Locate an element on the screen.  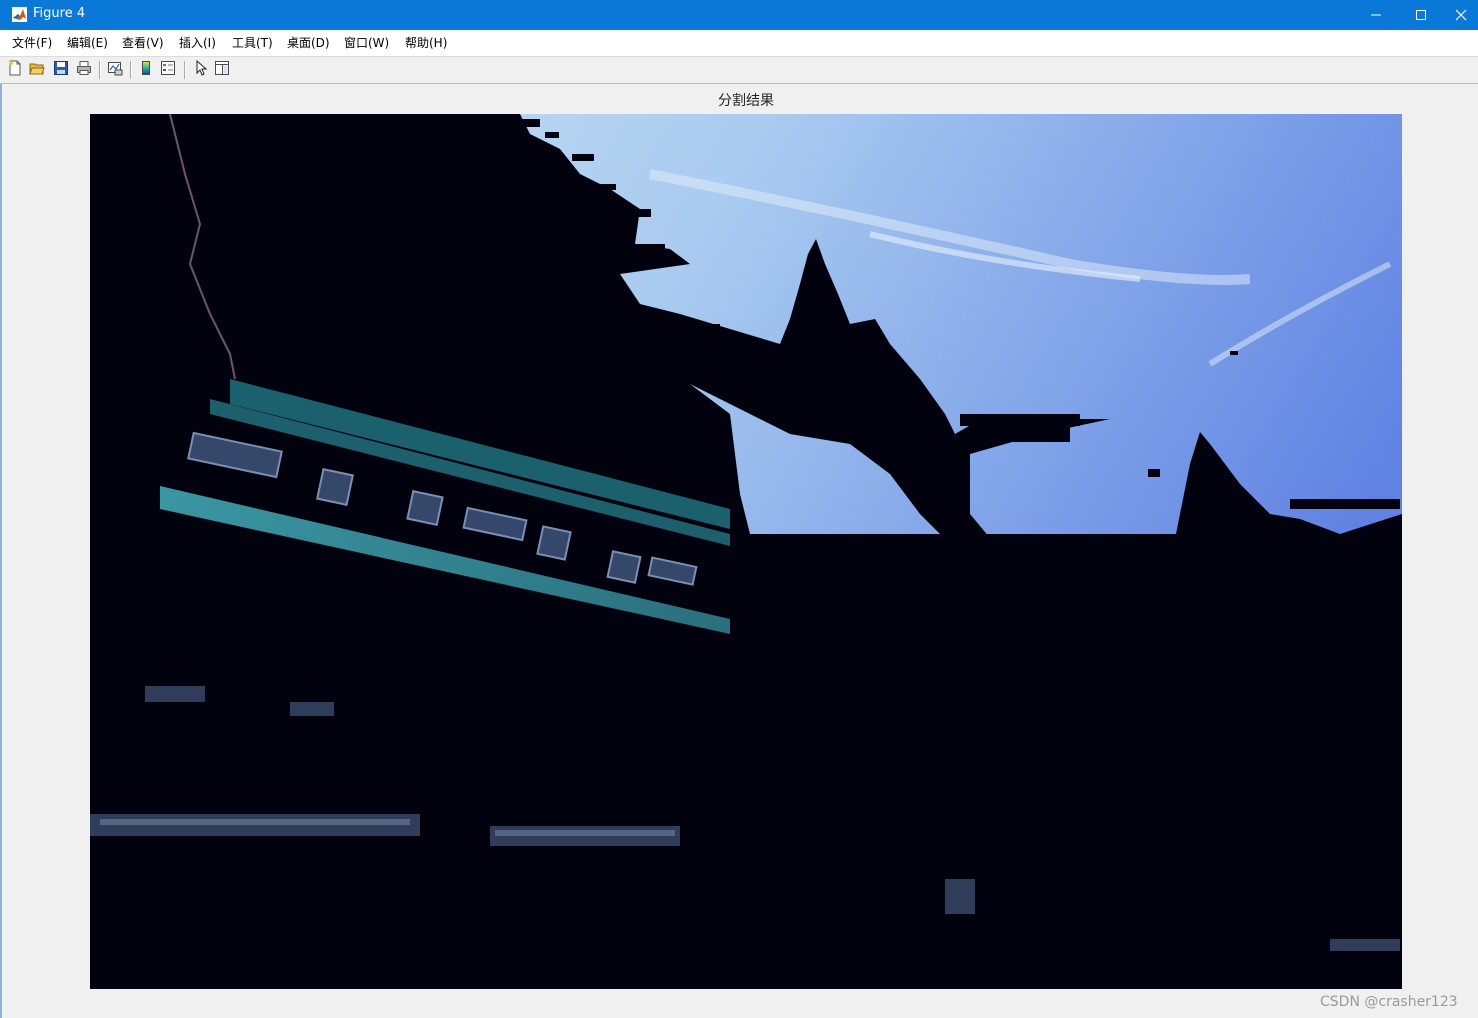
close-button is located at coordinates (1461, 15).